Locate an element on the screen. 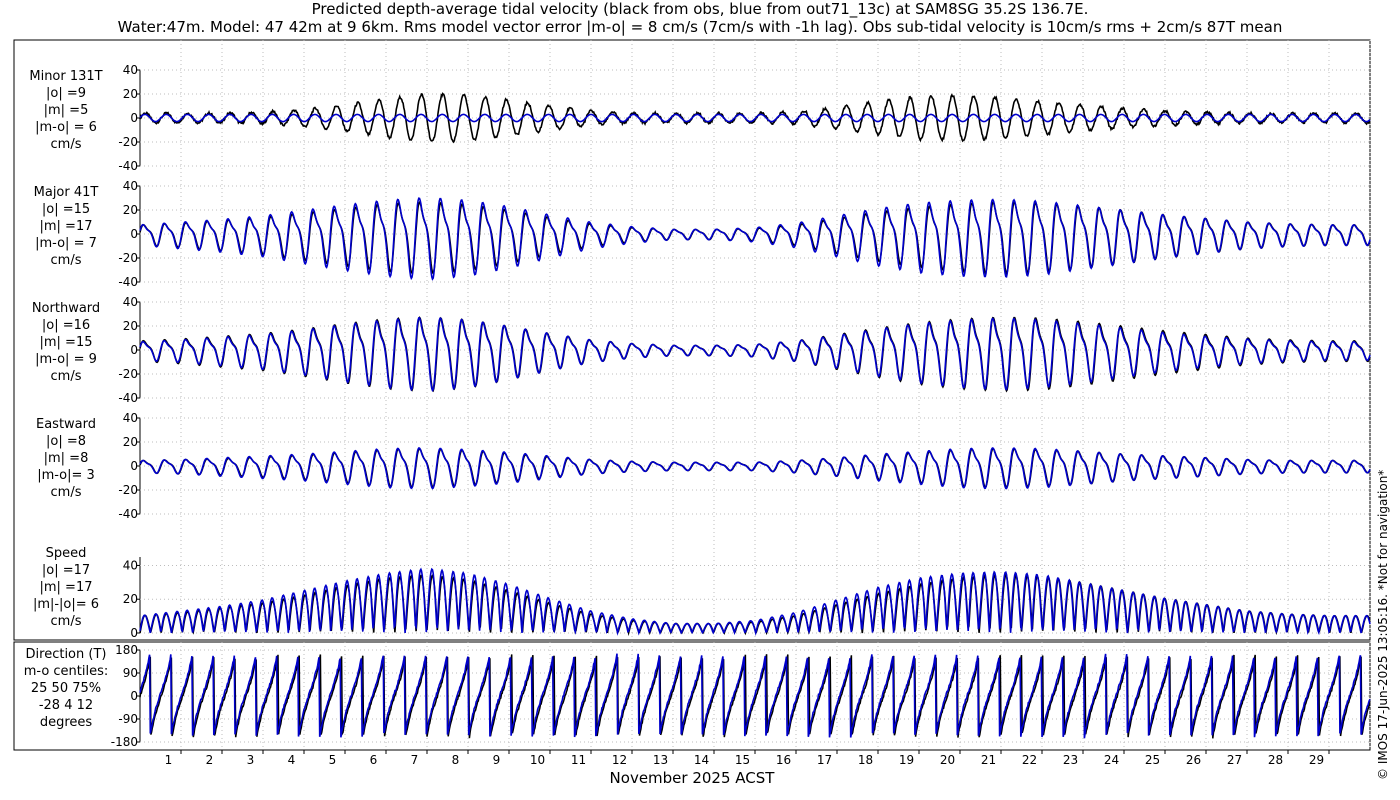  panel-label: m-o centiles: is located at coordinates (66, 671).